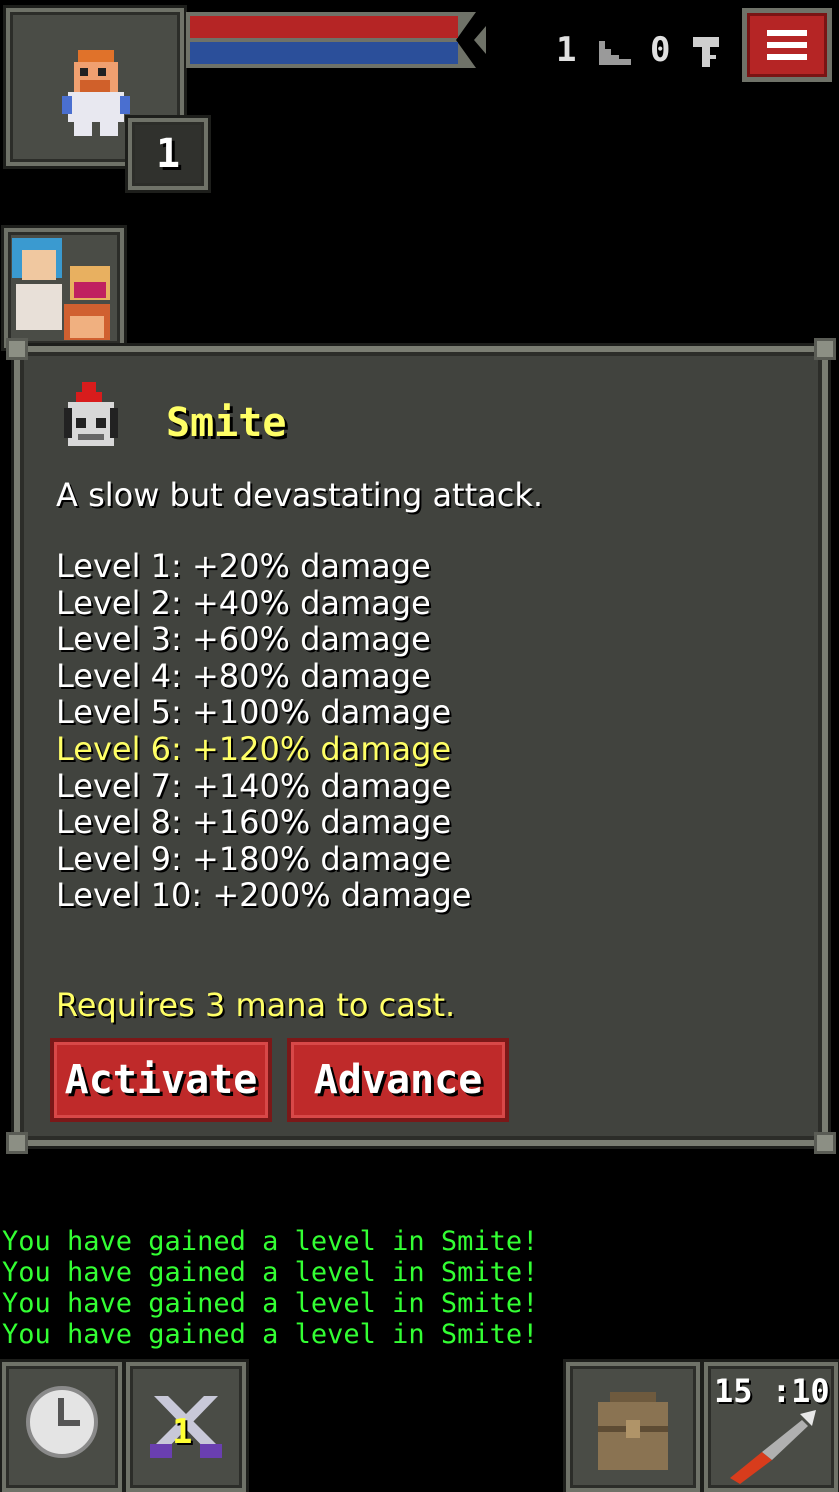 This screenshot has height=1492, width=839. Describe the element at coordinates (243, 566) in the screenshot. I see `skill-level-item: Level 1: +20% damage` at that location.